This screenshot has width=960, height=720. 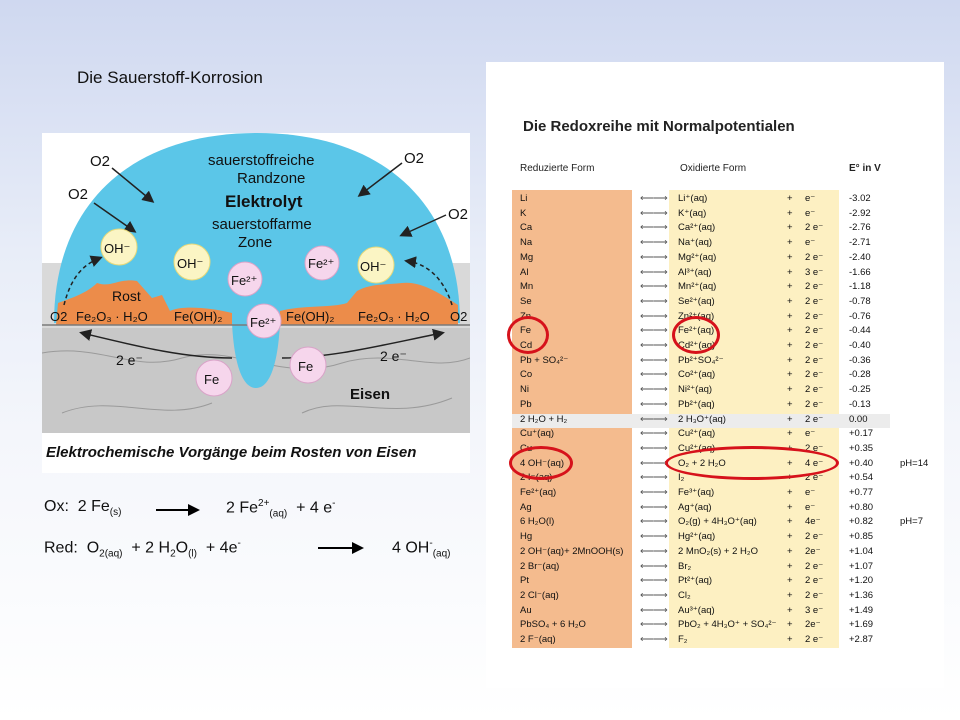 I want to click on oxidized-form-cell: Ni²⁺(aq), so click(x=695, y=390).